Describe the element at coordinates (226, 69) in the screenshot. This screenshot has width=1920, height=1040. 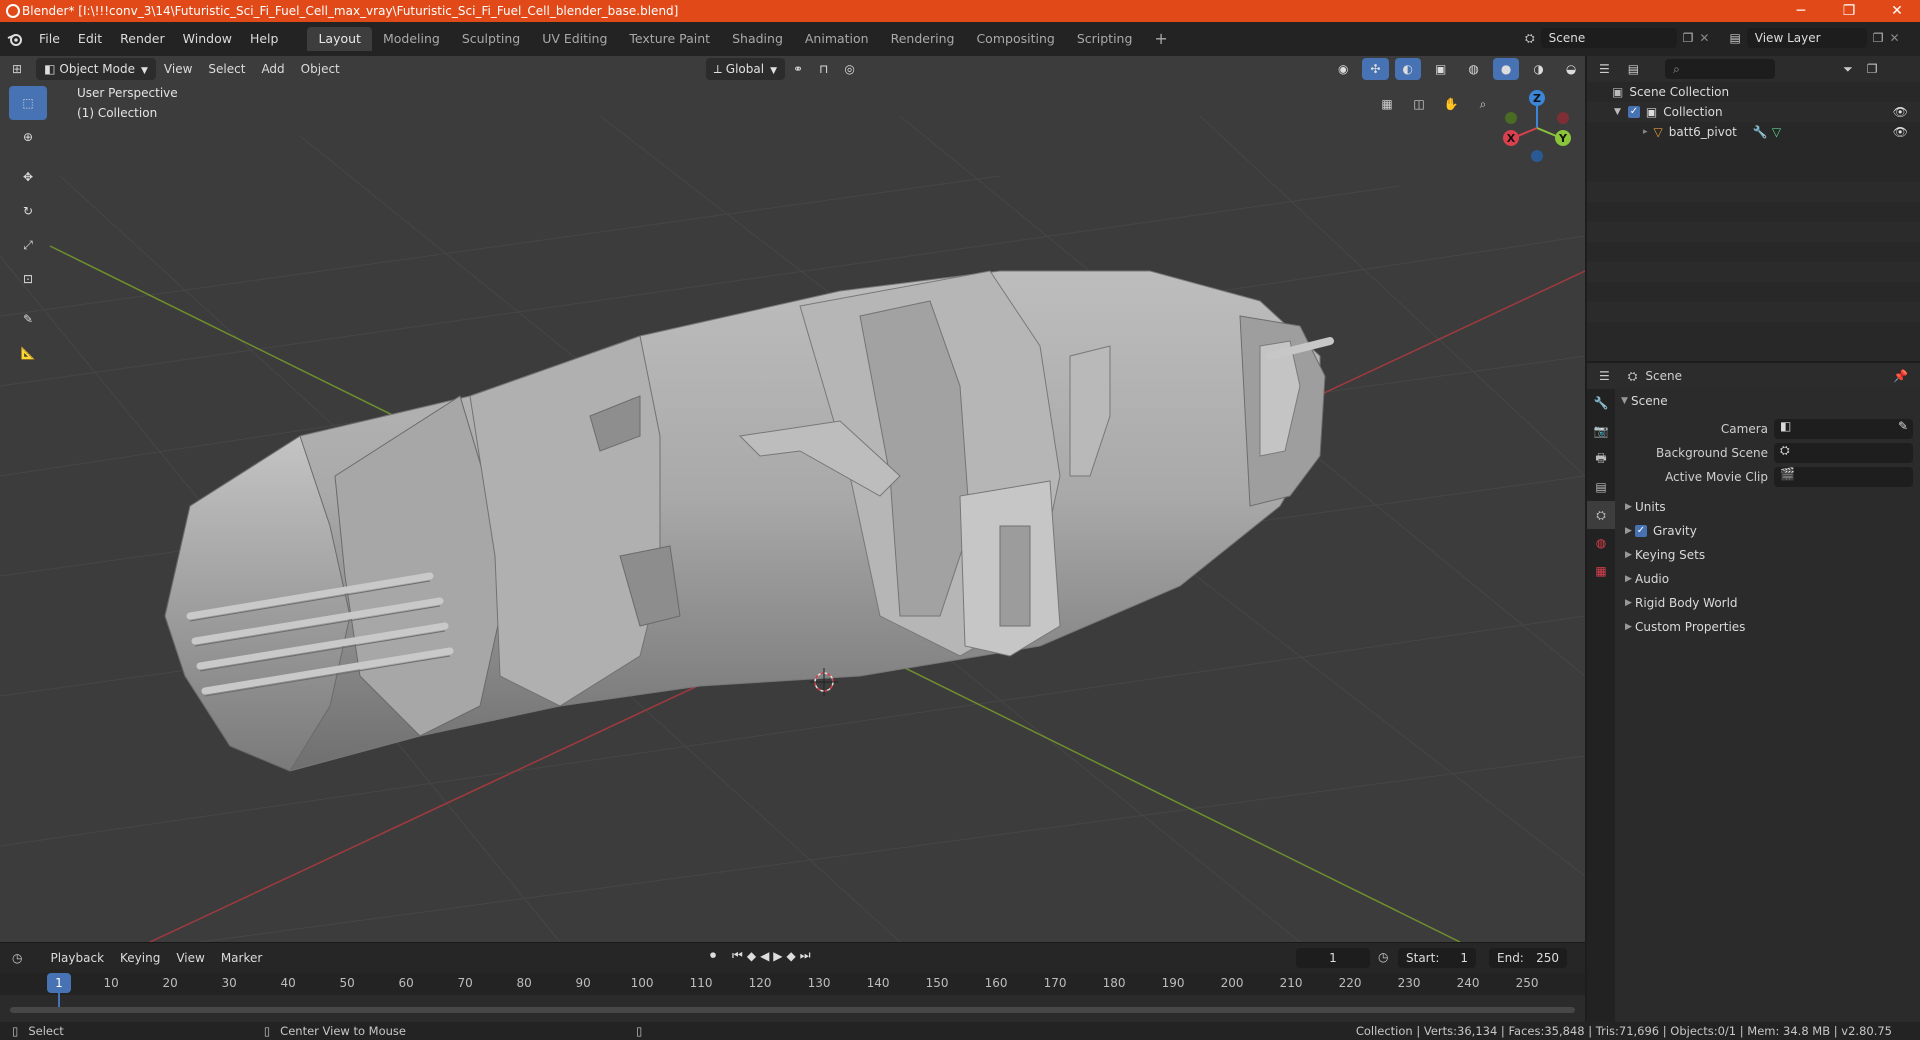
I see `menu-select: Select` at that location.